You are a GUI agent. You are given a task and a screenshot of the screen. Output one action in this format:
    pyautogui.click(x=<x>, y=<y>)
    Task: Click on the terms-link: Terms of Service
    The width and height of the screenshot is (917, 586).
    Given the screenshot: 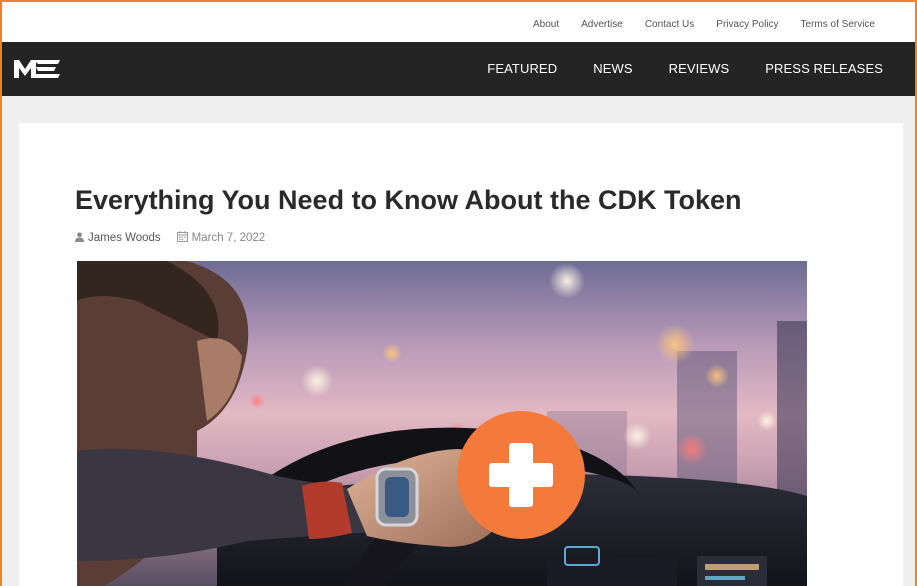 What is the action you would take?
    pyautogui.click(x=838, y=24)
    